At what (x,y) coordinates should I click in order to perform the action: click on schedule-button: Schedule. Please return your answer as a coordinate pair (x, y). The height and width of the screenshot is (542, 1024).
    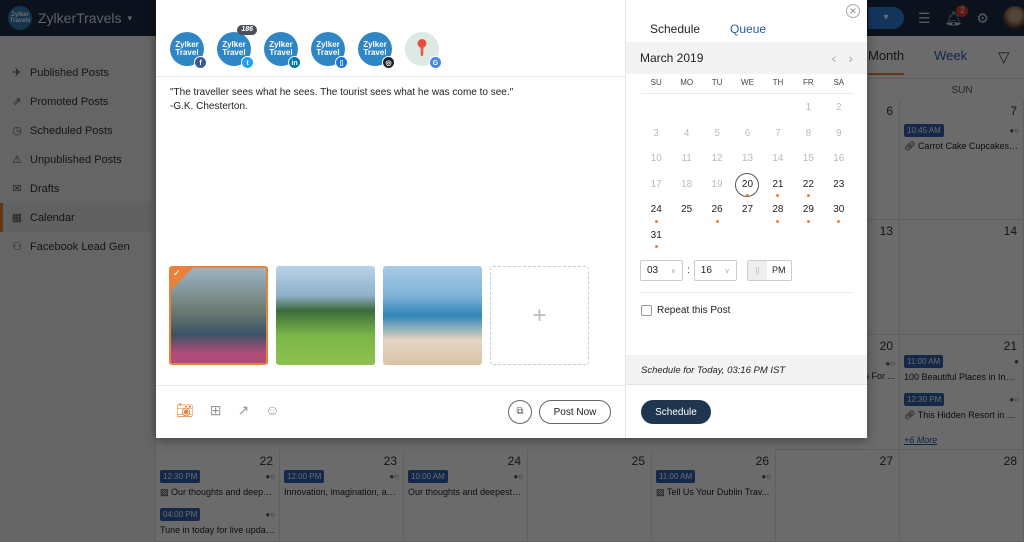
    Looking at the image, I should click on (676, 412).